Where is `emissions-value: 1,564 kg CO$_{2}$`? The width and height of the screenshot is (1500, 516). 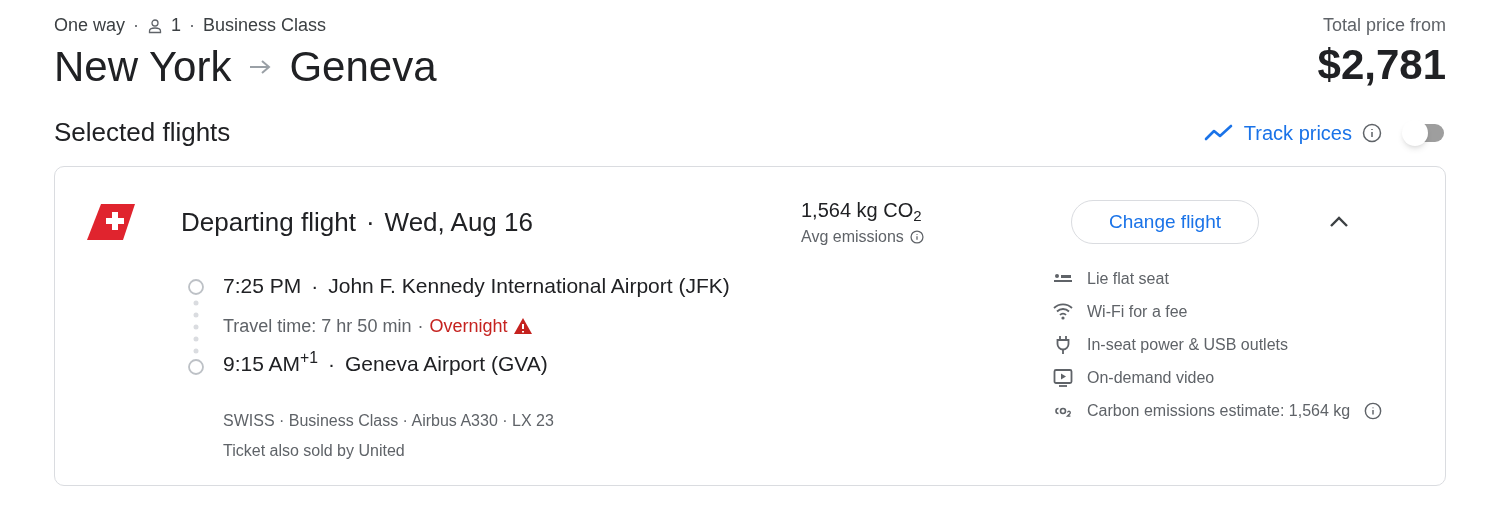 emissions-value: 1,564 kg CO$_{2}$ is located at coordinates (862, 211).